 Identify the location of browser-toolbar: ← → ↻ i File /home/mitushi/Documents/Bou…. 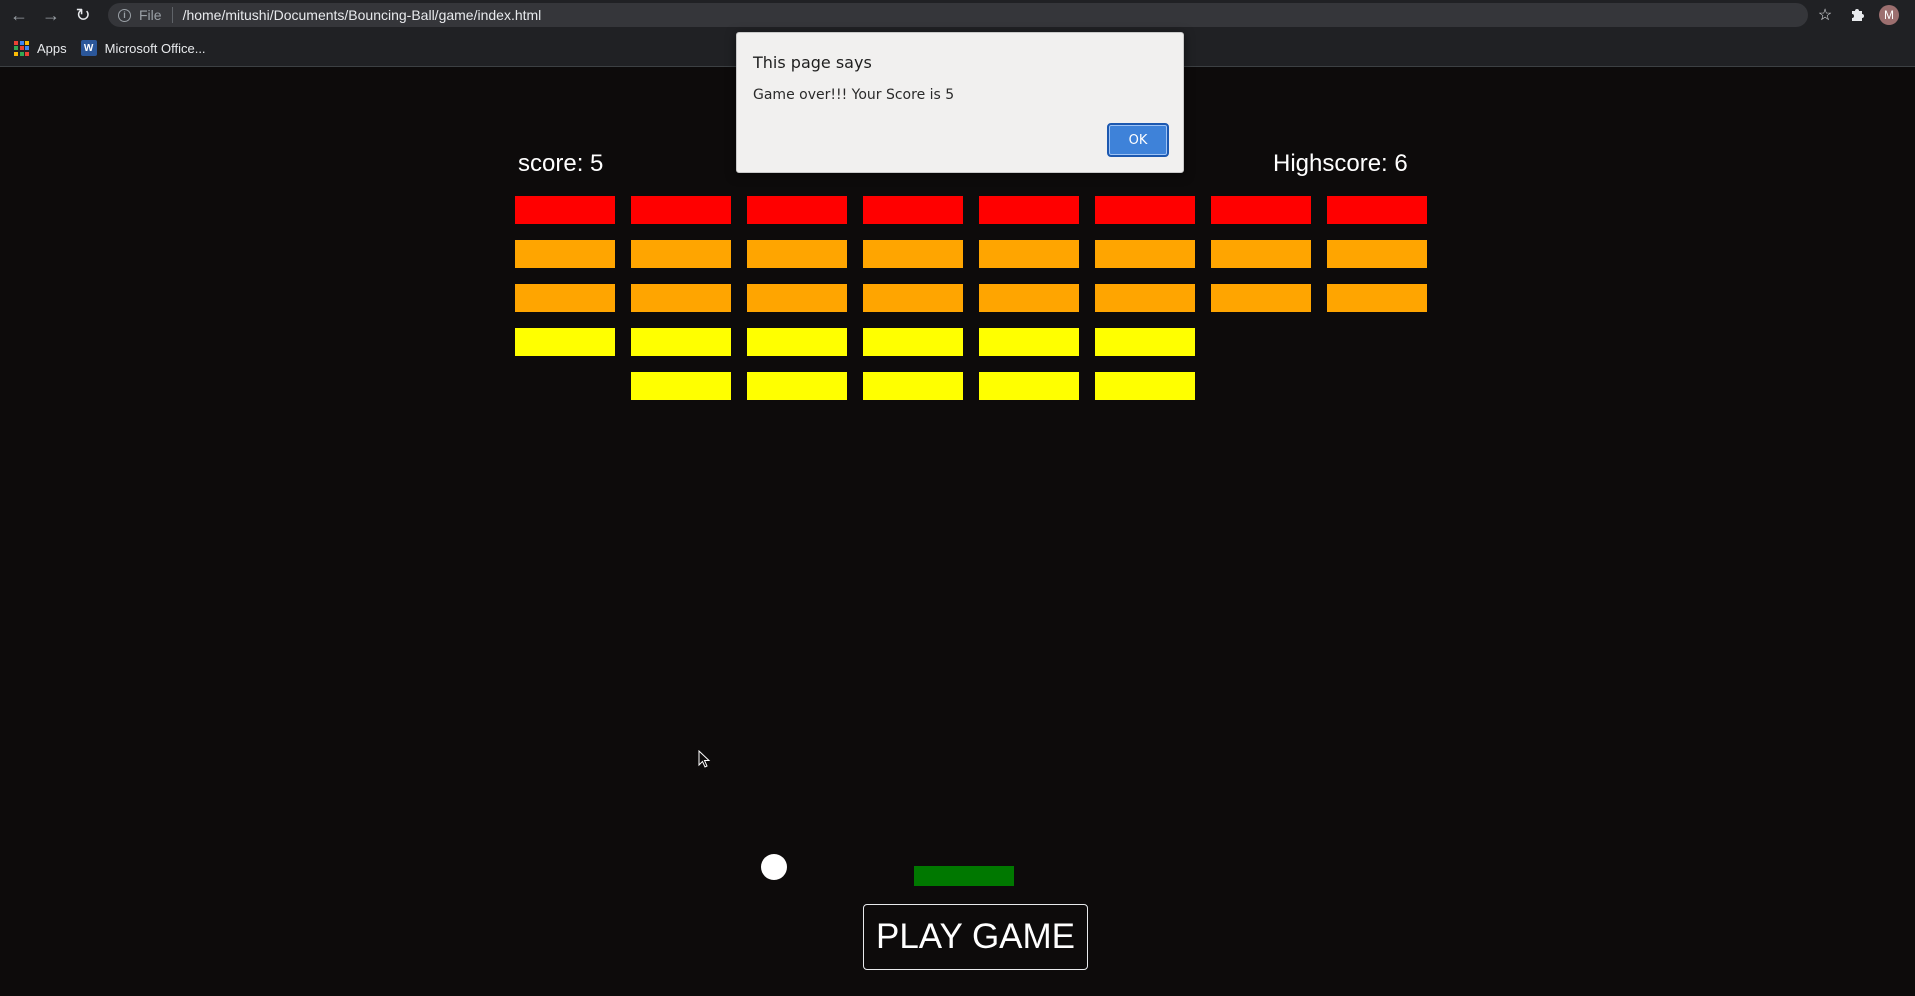
(957, 15).